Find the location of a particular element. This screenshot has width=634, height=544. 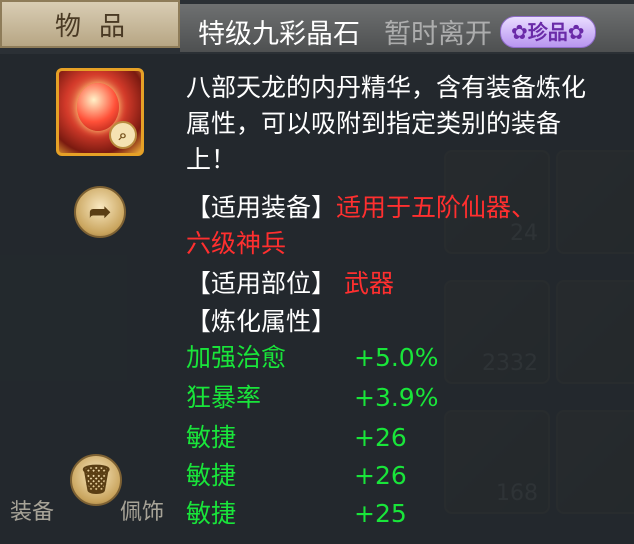

item-name: 特级九彩晶石 is located at coordinates (279, 34).